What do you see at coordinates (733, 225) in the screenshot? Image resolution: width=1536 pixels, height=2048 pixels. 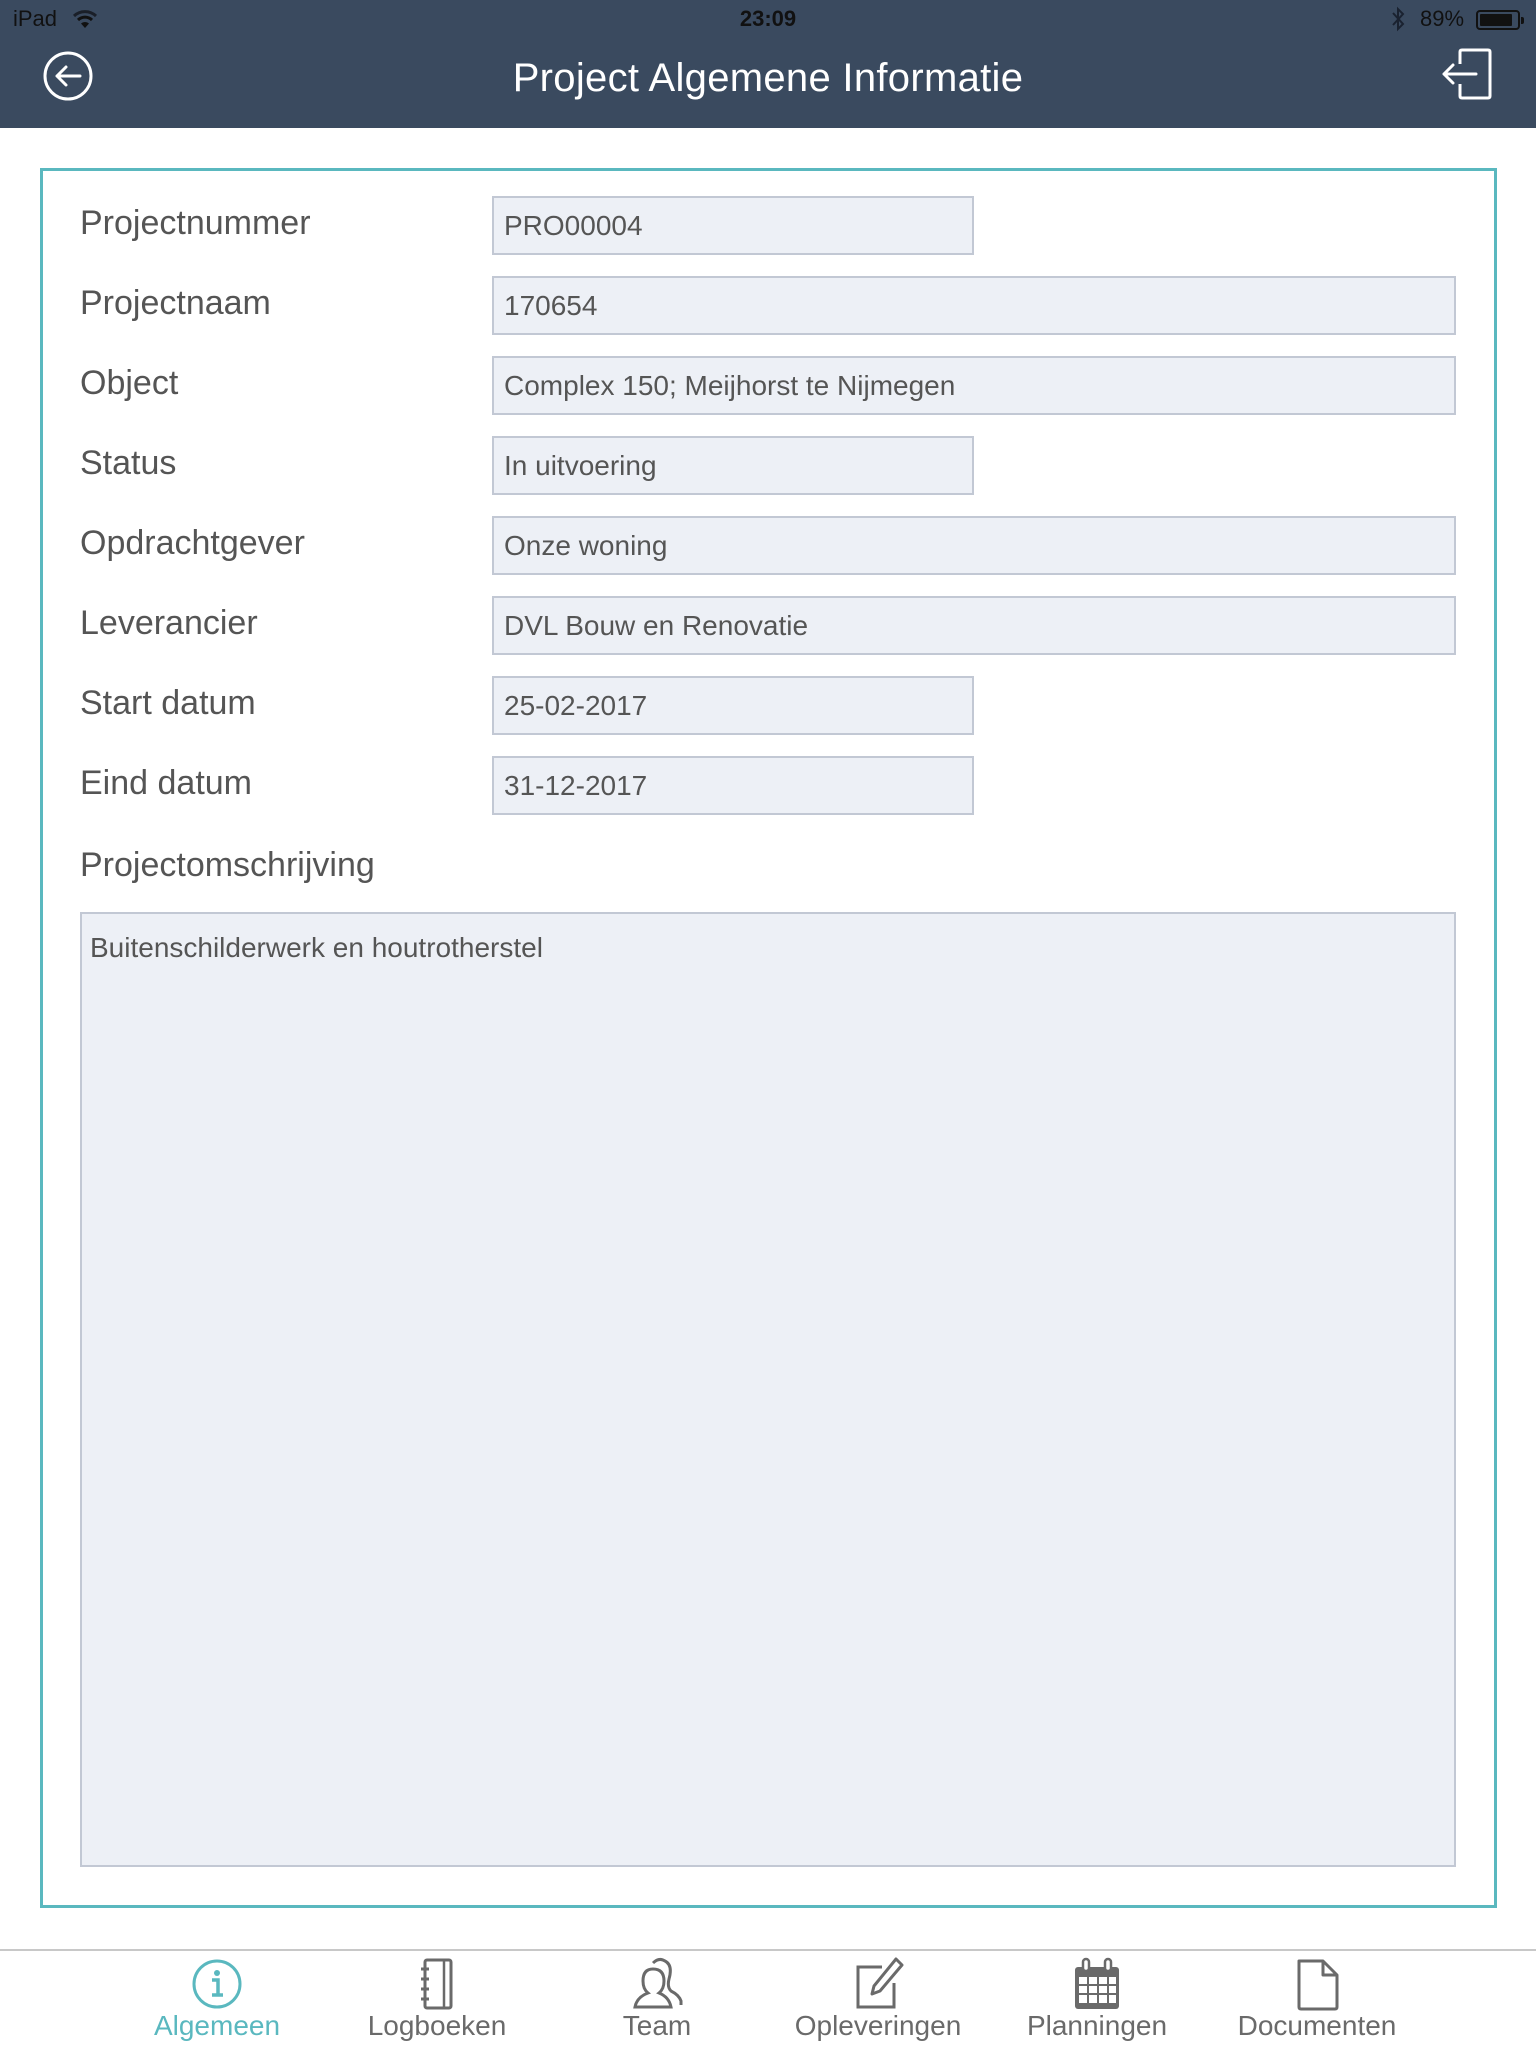 I see `projectnummer-field: PRO00004` at bounding box center [733, 225].